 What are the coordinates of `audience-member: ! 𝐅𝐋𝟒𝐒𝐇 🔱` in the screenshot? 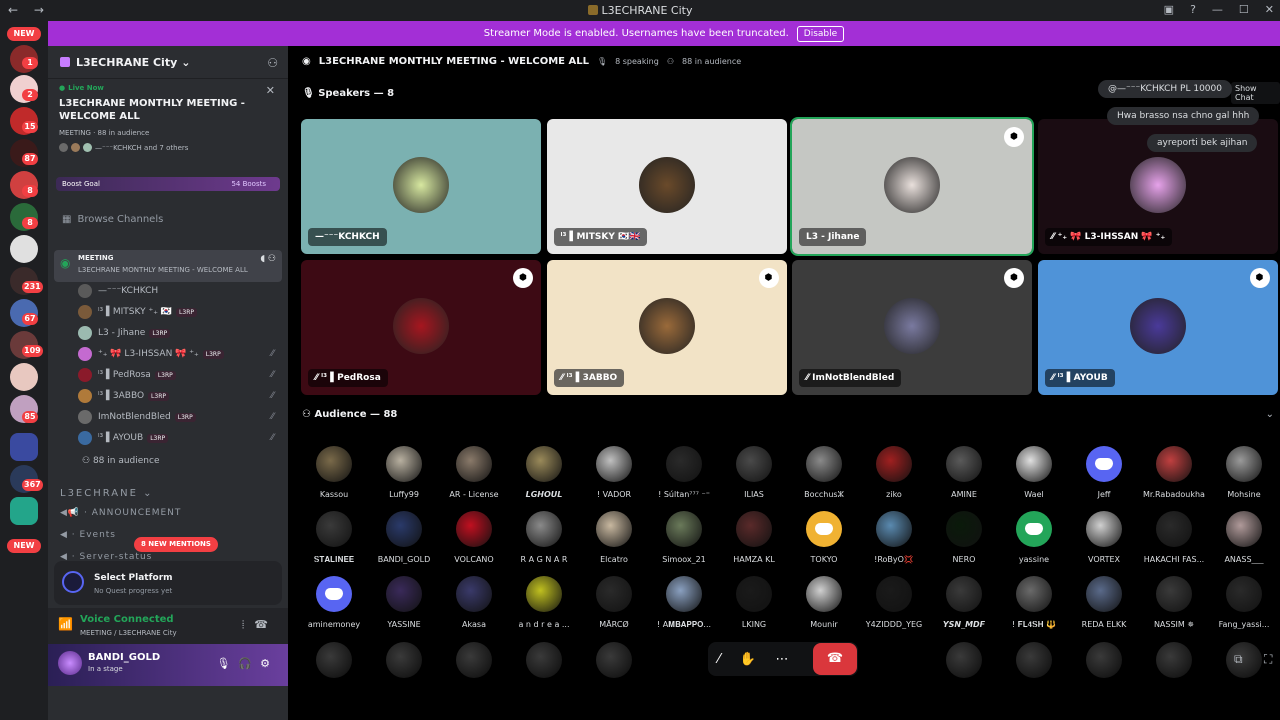 It's located at (1034, 603).